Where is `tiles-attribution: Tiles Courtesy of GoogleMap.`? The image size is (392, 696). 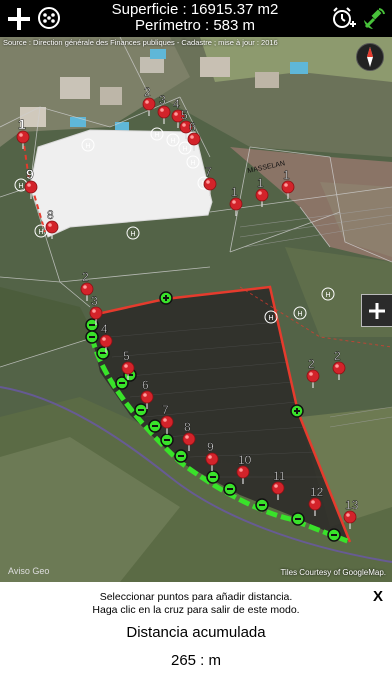
tiles-attribution: Tiles Courtesy of GoogleMap. is located at coordinates (333, 572).